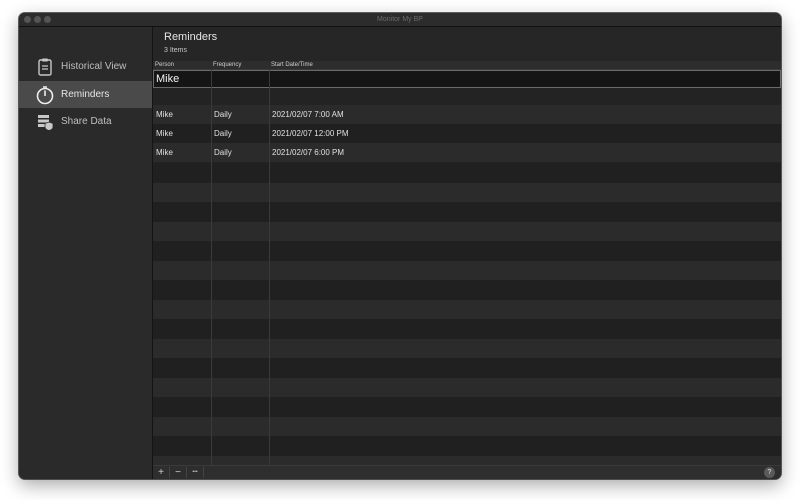 The width and height of the screenshot is (800, 500). What do you see at coordinates (178, 472) in the screenshot?
I see `remove-button: −` at bounding box center [178, 472].